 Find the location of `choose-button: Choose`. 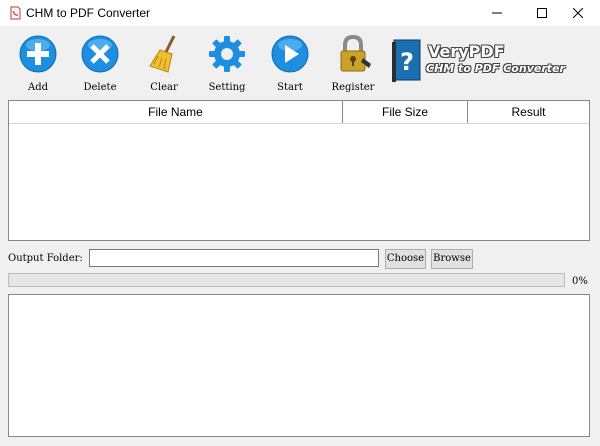

choose-button: Choose is located at coordinates (405, 259).